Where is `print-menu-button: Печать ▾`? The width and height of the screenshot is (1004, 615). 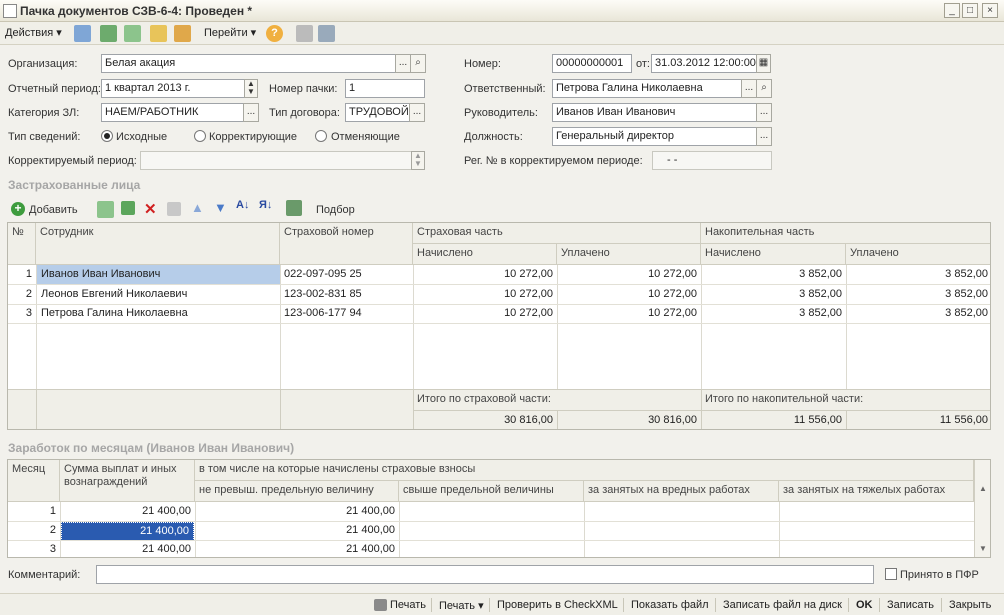
print-menu-button: Печать ▾ is located at coordinates (461, 605).